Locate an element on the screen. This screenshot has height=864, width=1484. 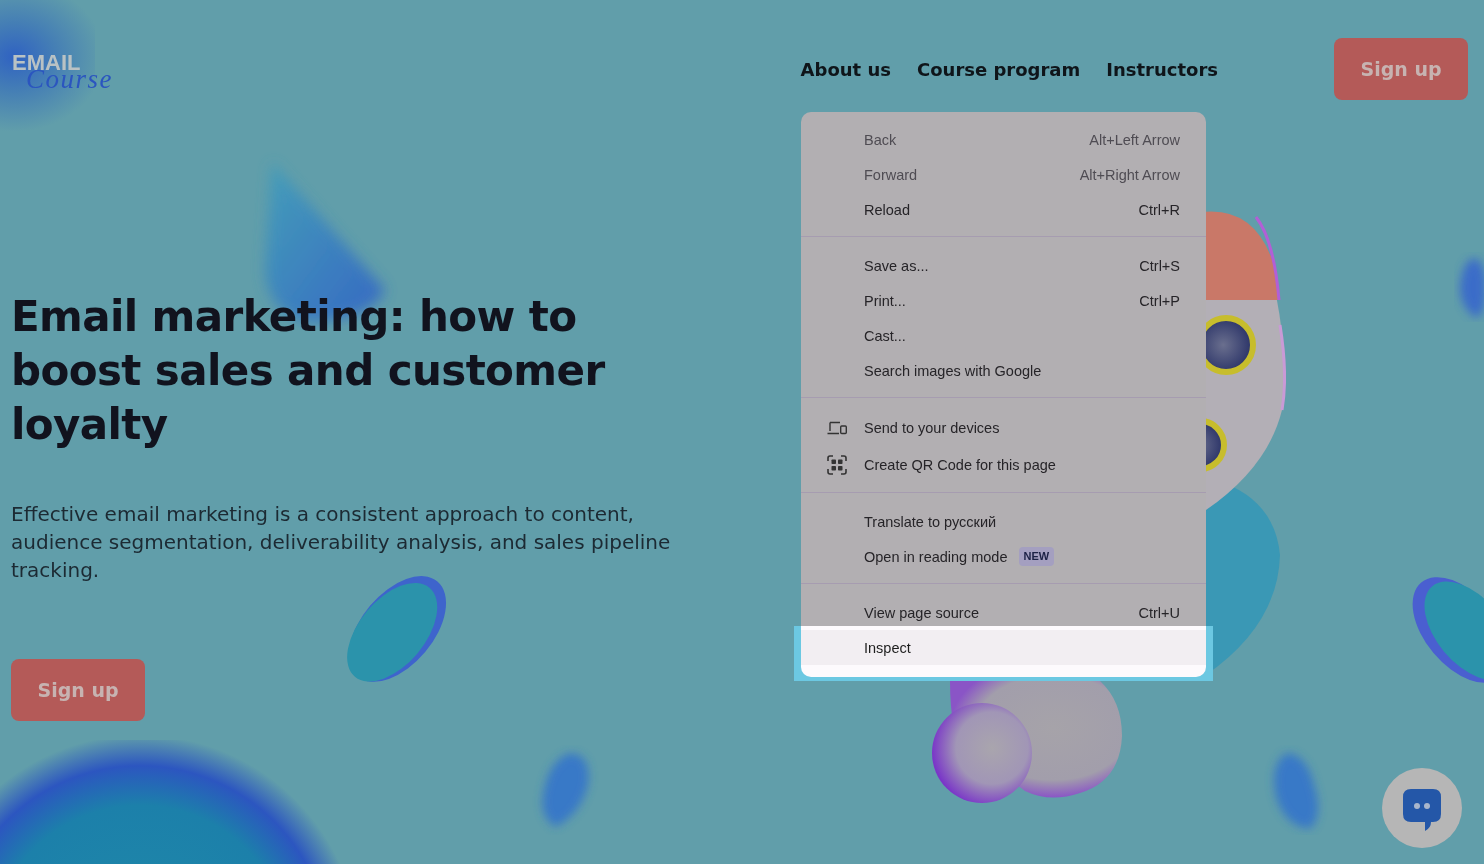
menu-item: Create QR Code for this page is located at coordinates (1003, 464).